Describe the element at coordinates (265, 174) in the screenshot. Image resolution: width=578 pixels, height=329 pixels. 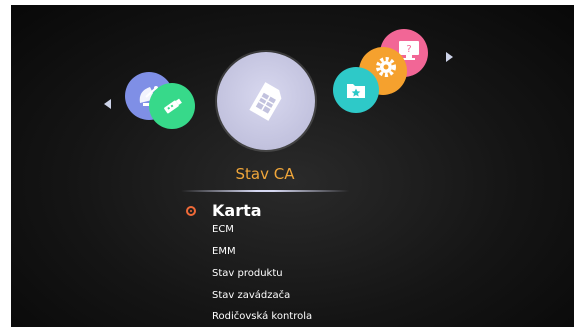
I see `section-title: Stav CA` at that location.